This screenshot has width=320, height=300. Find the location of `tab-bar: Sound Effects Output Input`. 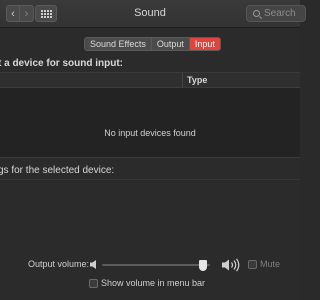

tab-bar: Sound Effects Output Input is located at coordinates (152, 44).